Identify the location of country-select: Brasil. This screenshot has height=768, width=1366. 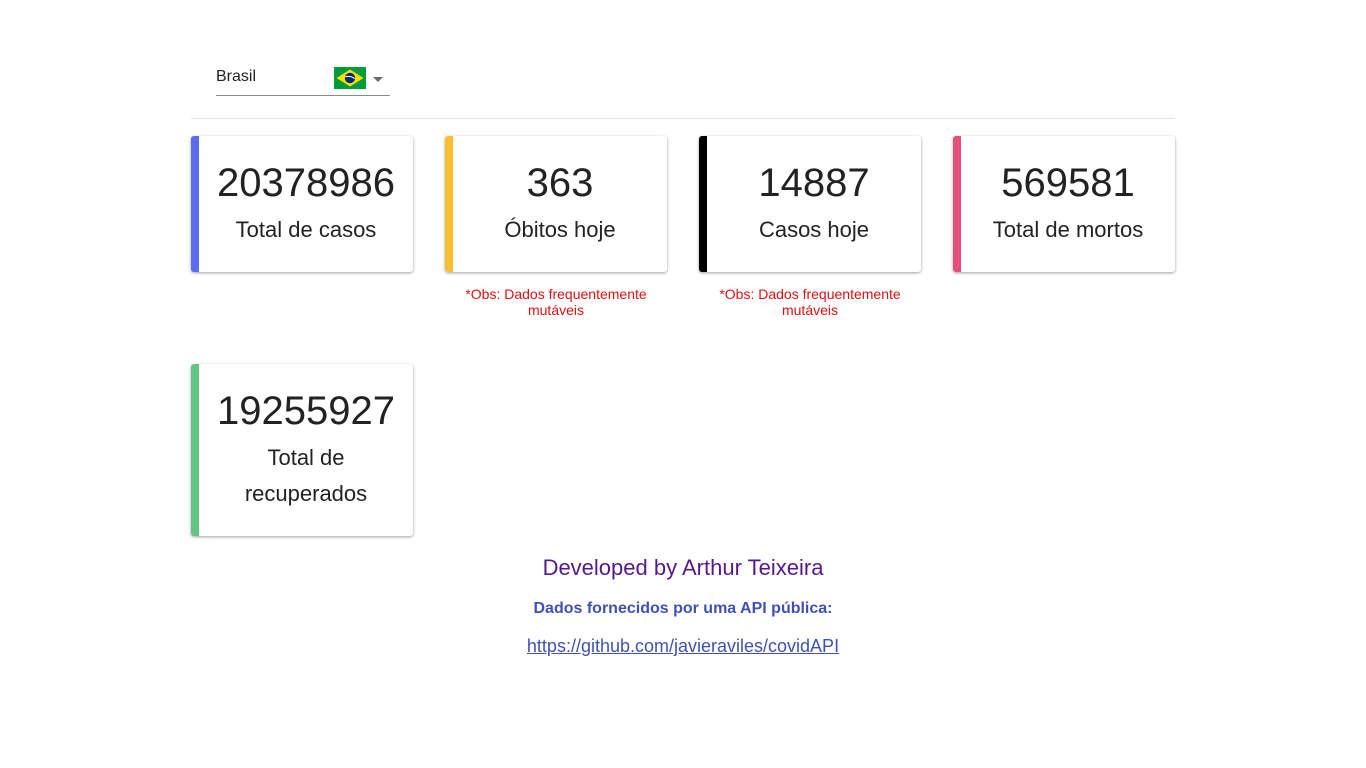
(303, 79).